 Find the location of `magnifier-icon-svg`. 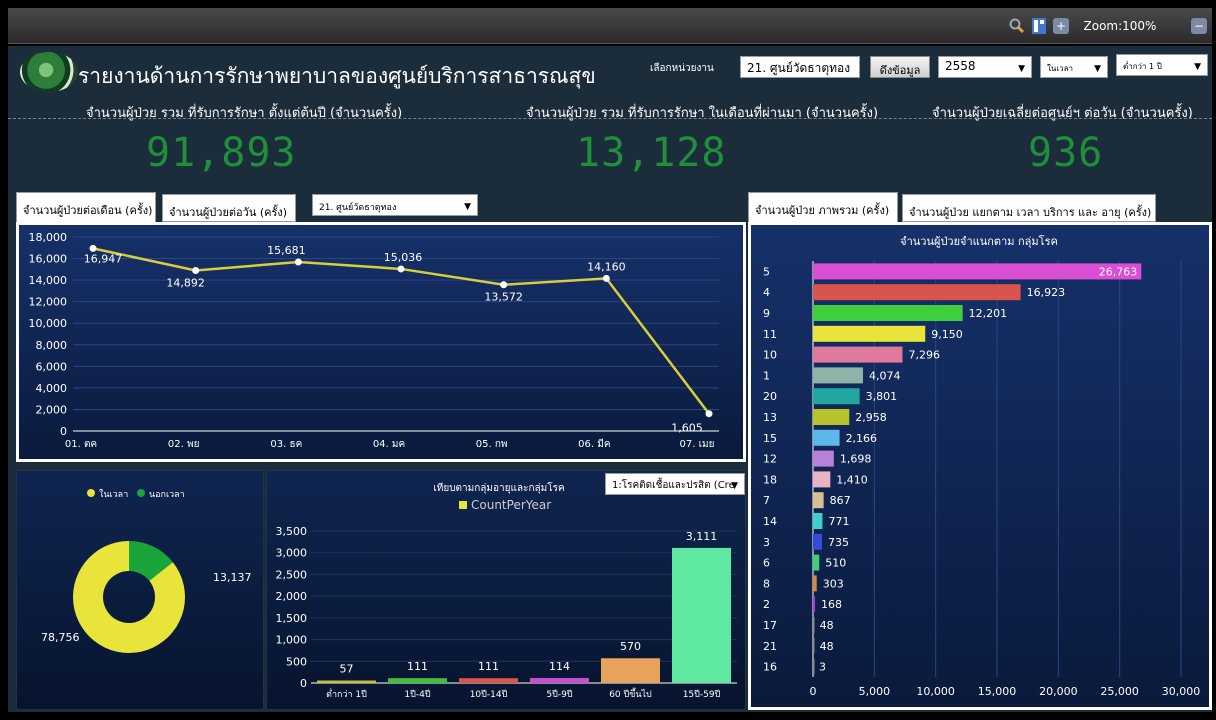

magnifier-icon-svg is located at coordinates (1017, 26).